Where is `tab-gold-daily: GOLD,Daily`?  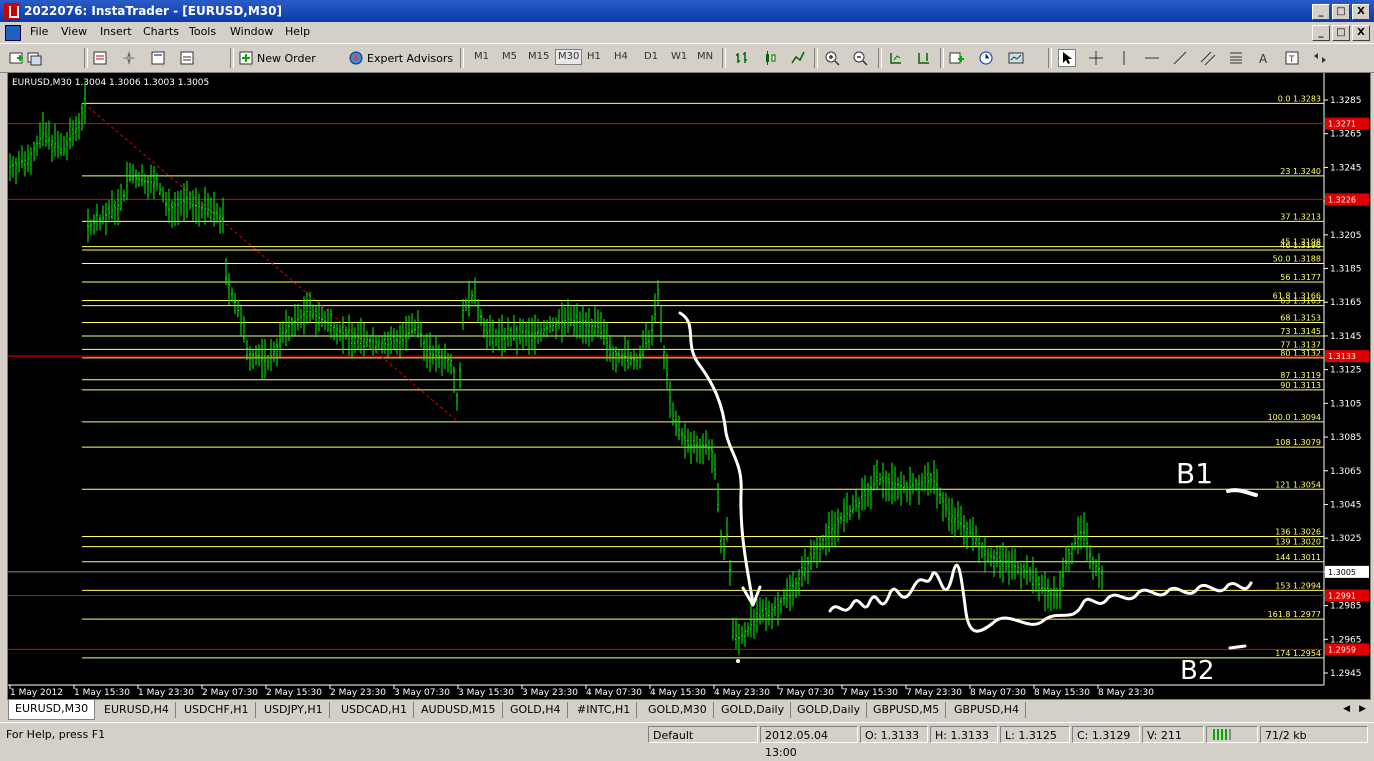 tab-gold-daily: GOLD,Daily is located at coordinates (753, 710).